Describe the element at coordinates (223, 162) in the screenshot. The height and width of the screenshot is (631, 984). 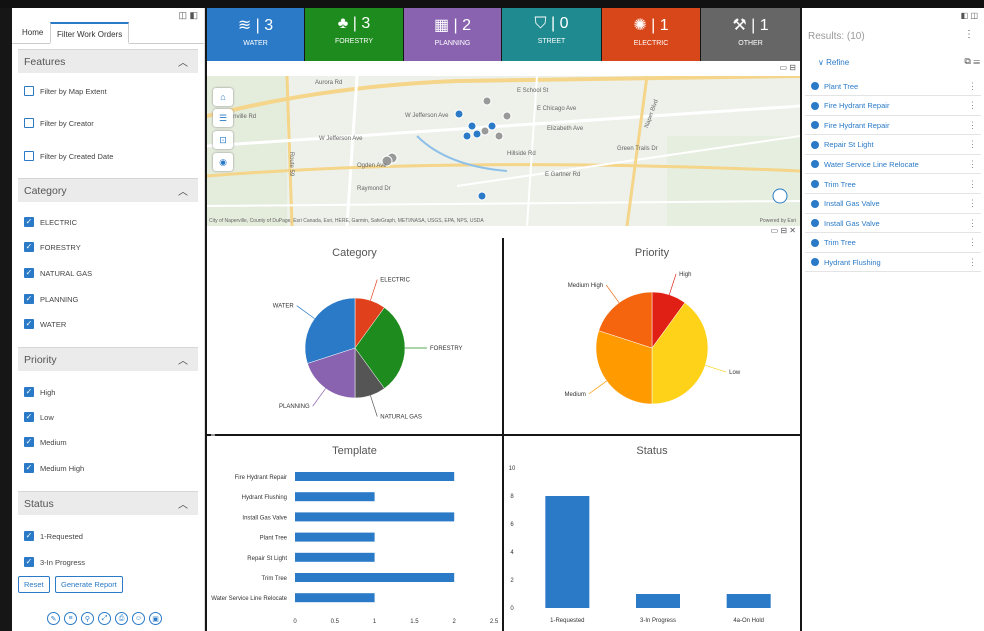
I see `basemap-icon: ◉` at that location.